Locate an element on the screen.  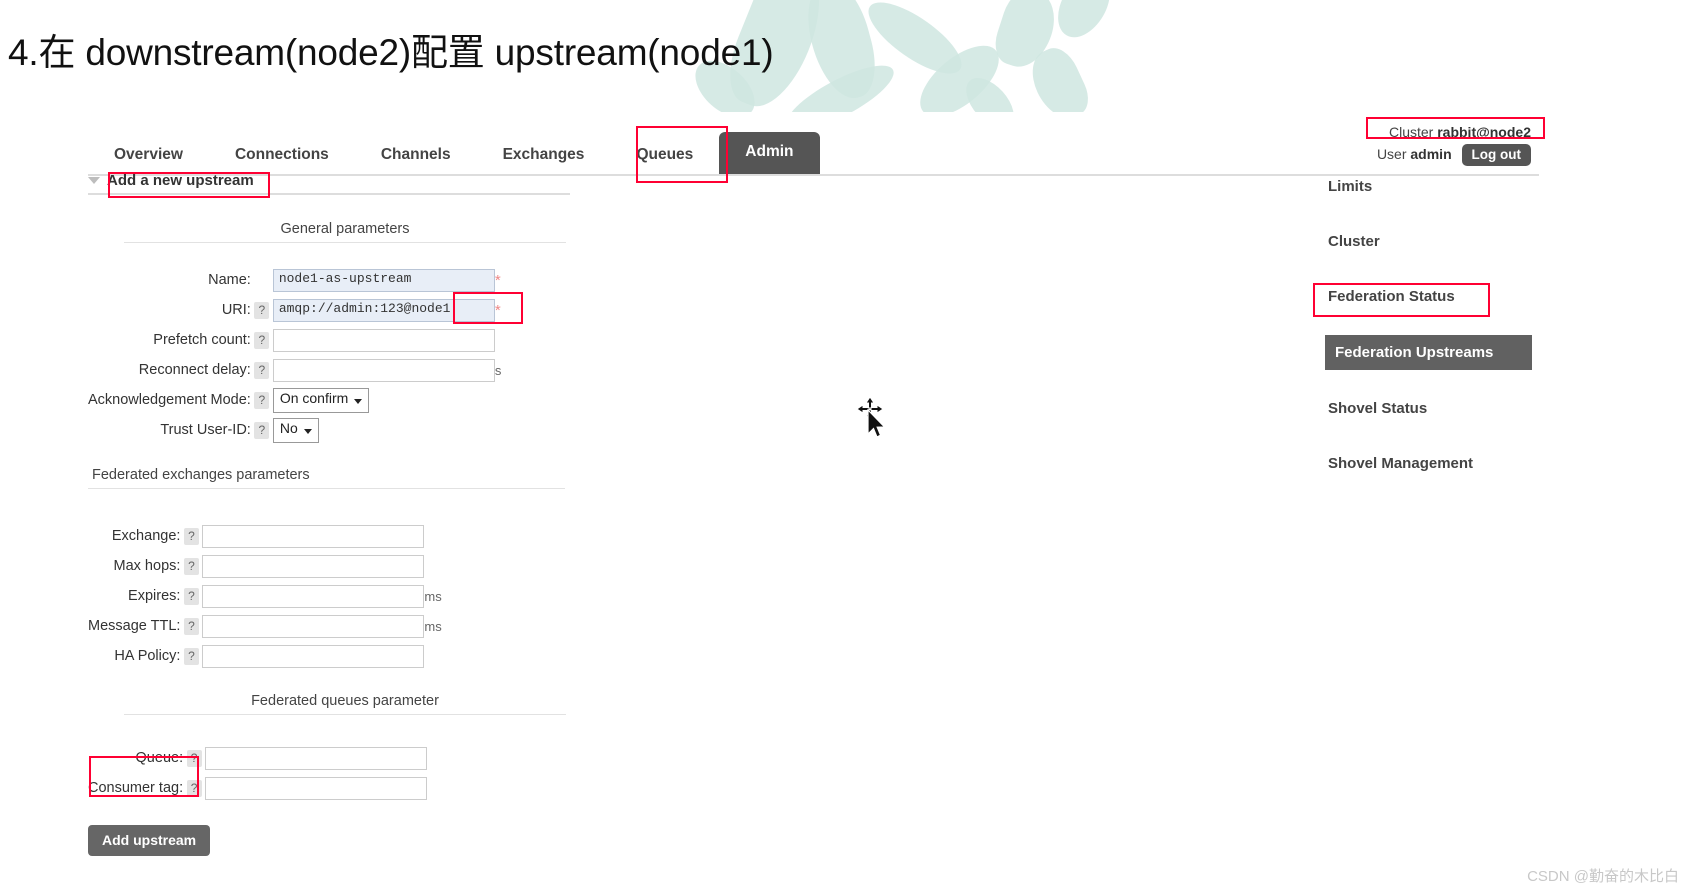
input-consumer-tag is located at coordinates (316, 788).